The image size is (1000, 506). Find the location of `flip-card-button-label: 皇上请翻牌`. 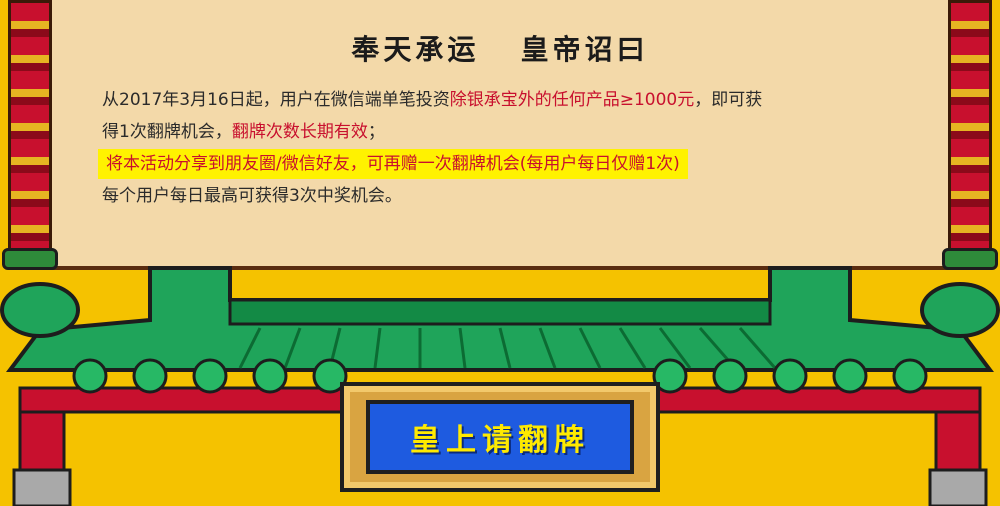

flip-card-button-label: 皇上请翻牌 is located at coordinates (500, 440).